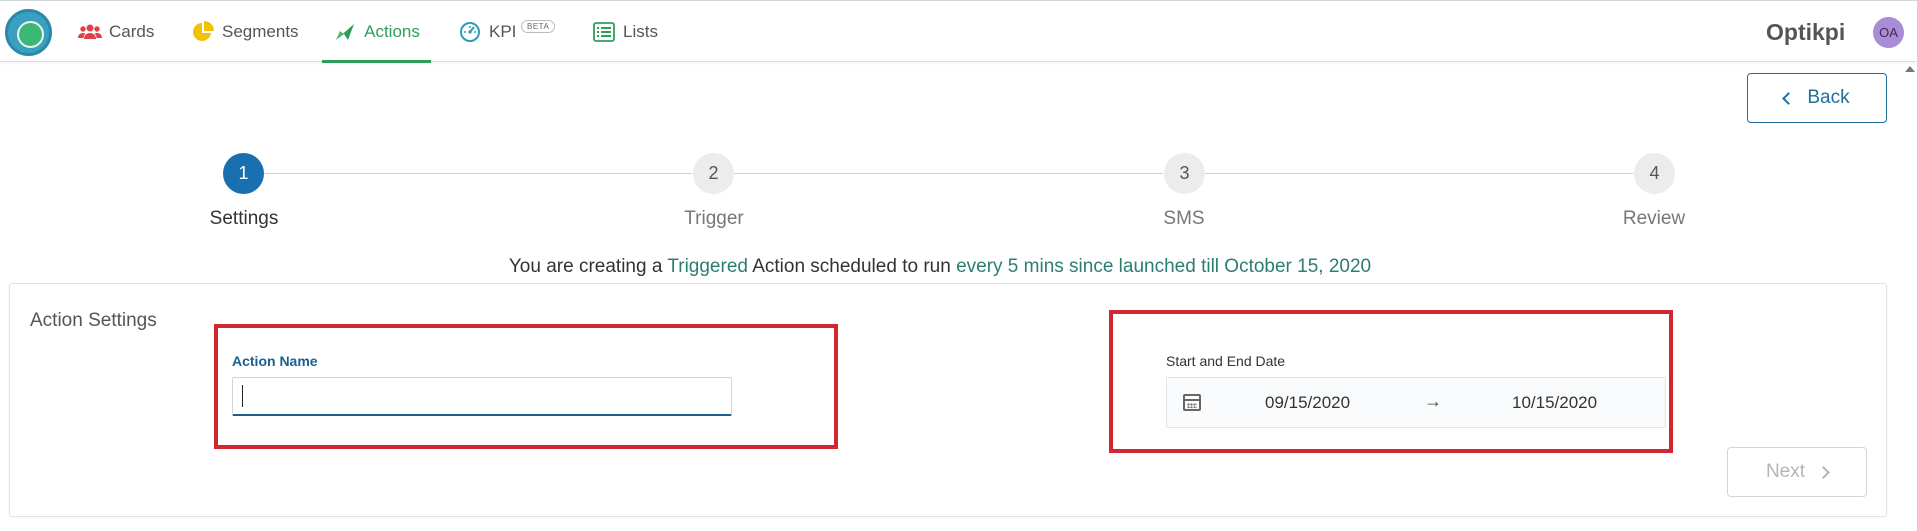  What do you see at coordinates (503, 31) in the screenshot?
I see `nav-label-kpi: KPI` at bounding box center [503, 31].